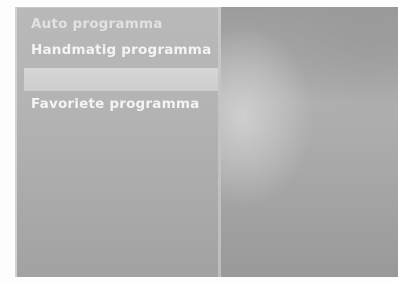 Image resolution: width=398 pixels, height=282 pixels. I want to click on menu-item-favoriete-programma: Favoriete programma, so click(115, 104).